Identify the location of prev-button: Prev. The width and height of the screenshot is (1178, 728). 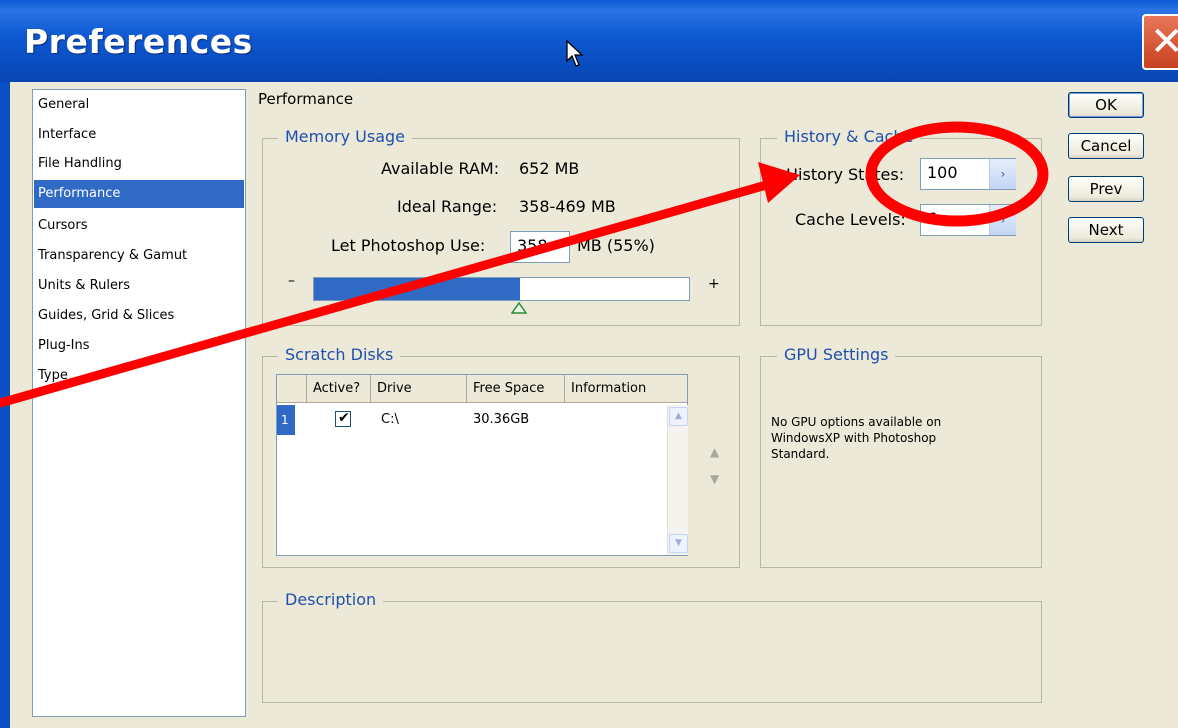
(1106, 189).